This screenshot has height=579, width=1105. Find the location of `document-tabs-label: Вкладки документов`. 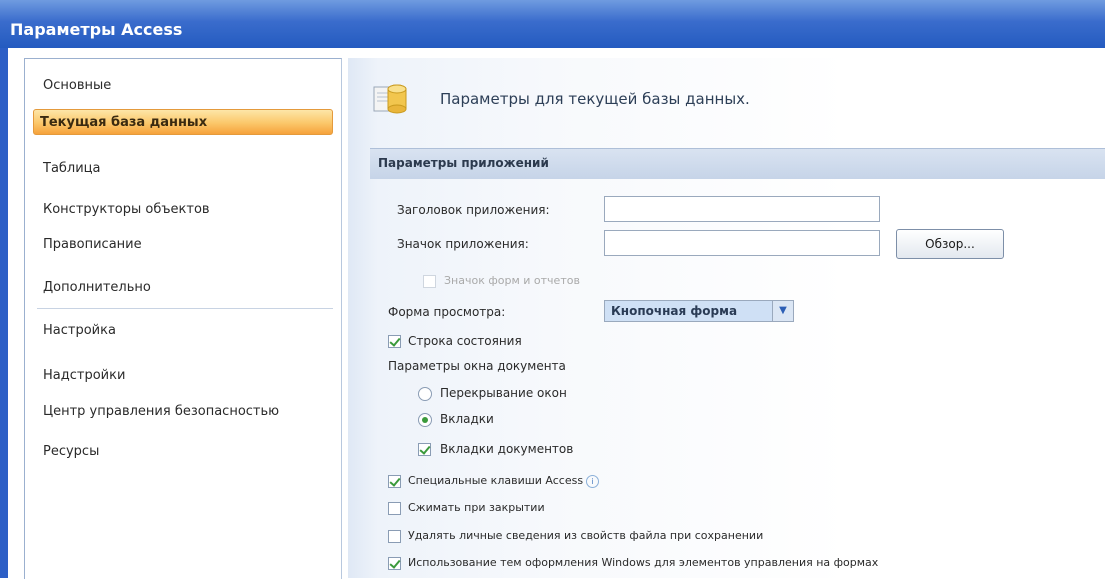

document-tabs-label: Вкладки документов is located at coordinates (507, 449).